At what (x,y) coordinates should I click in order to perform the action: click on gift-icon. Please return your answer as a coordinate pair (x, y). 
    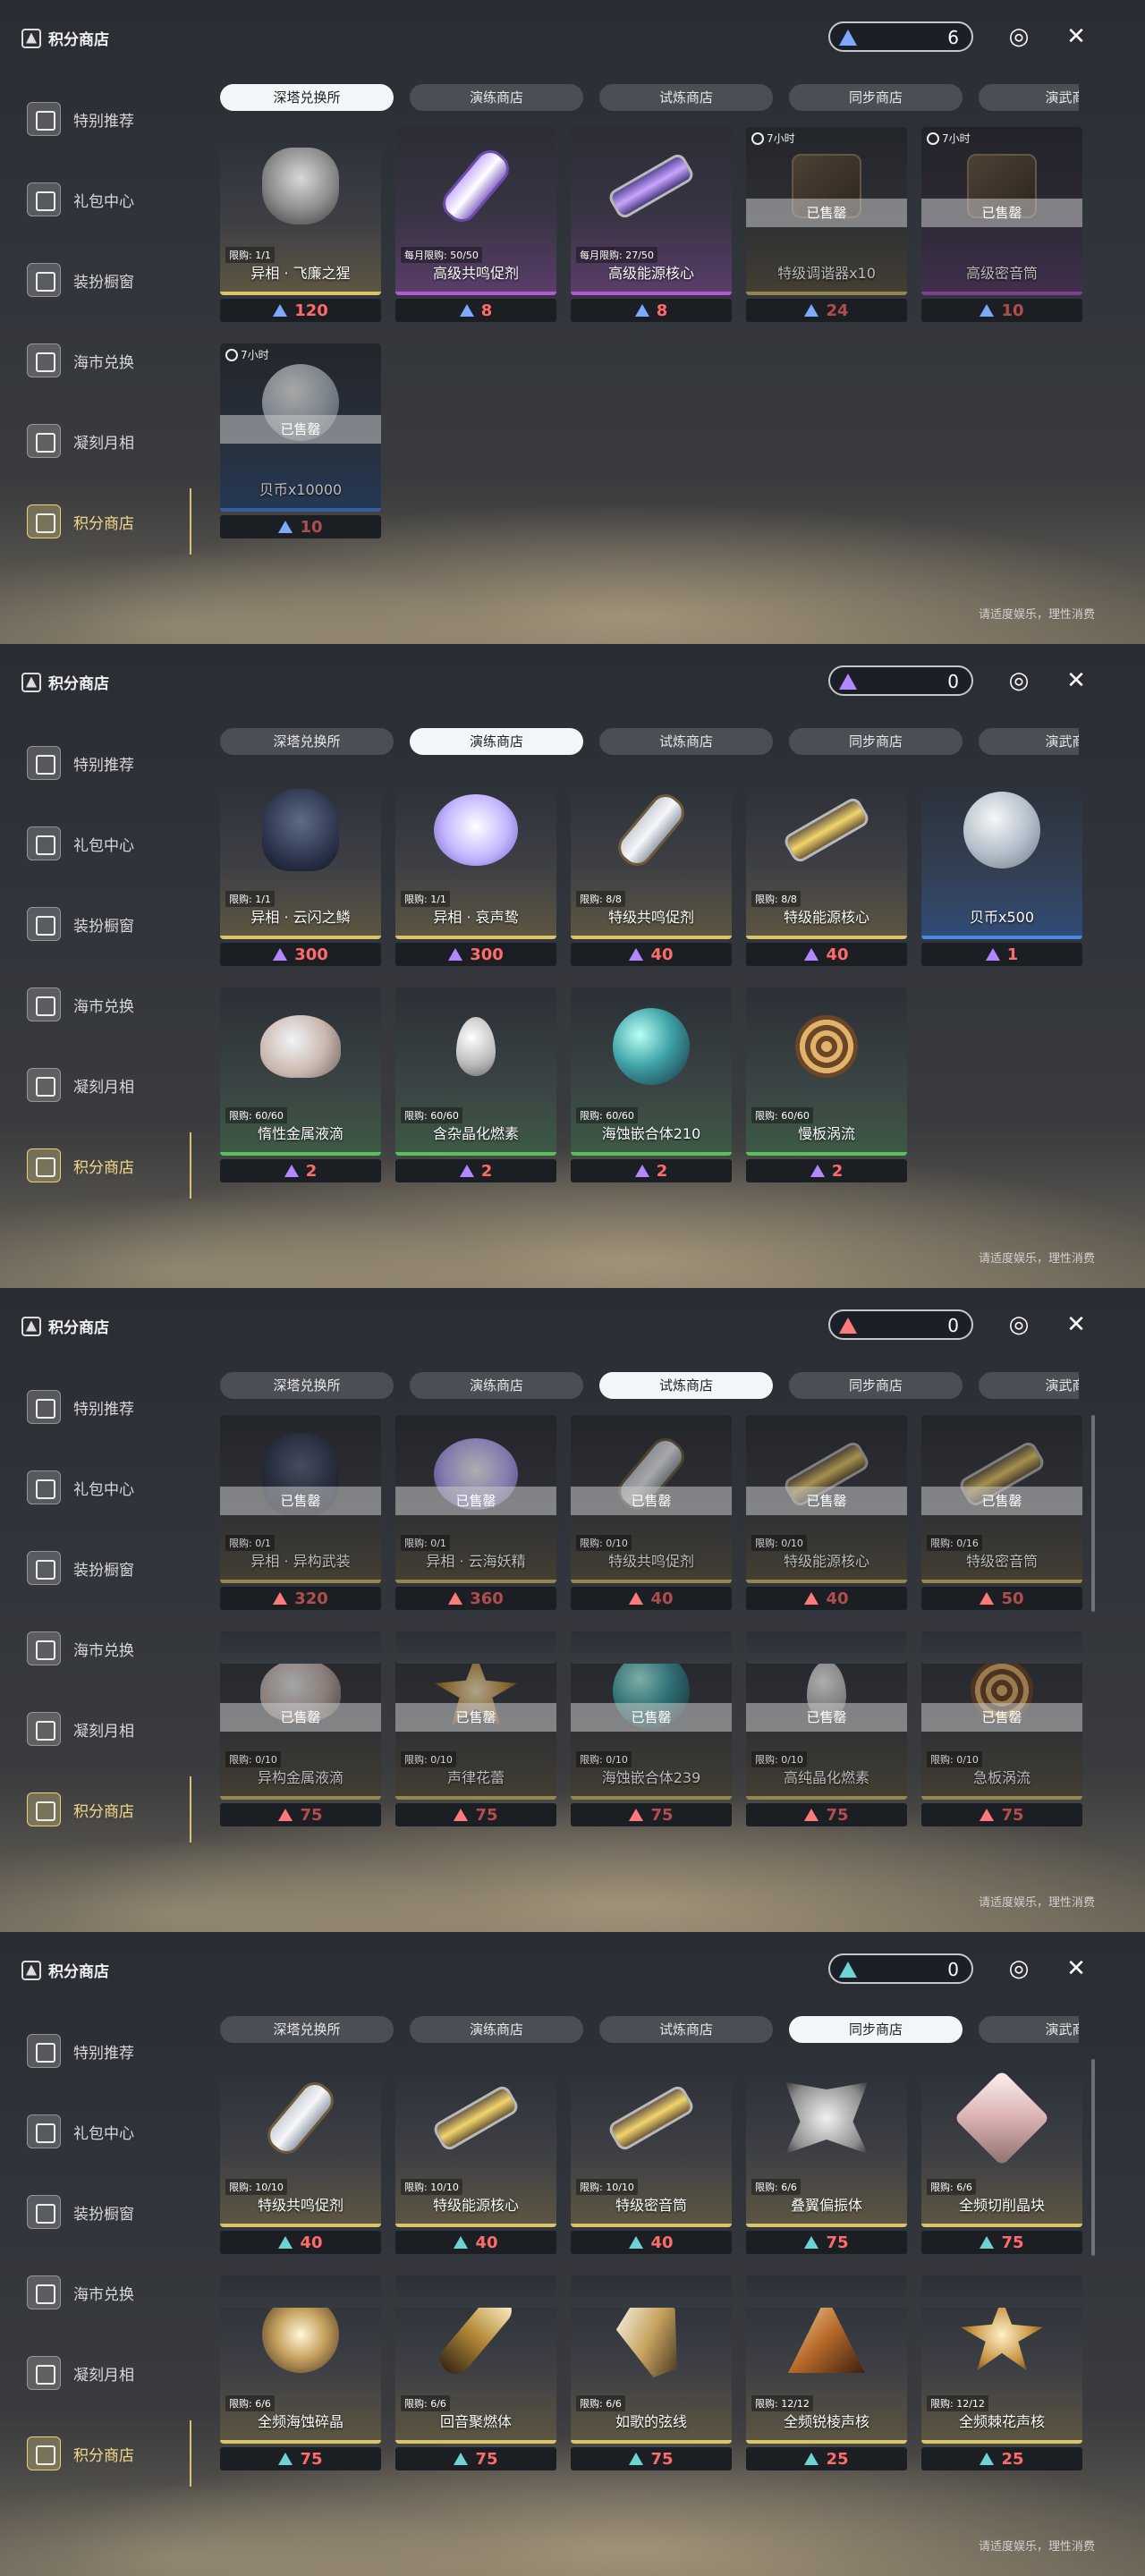
    Looking at the image, I should click on (44, 2131).